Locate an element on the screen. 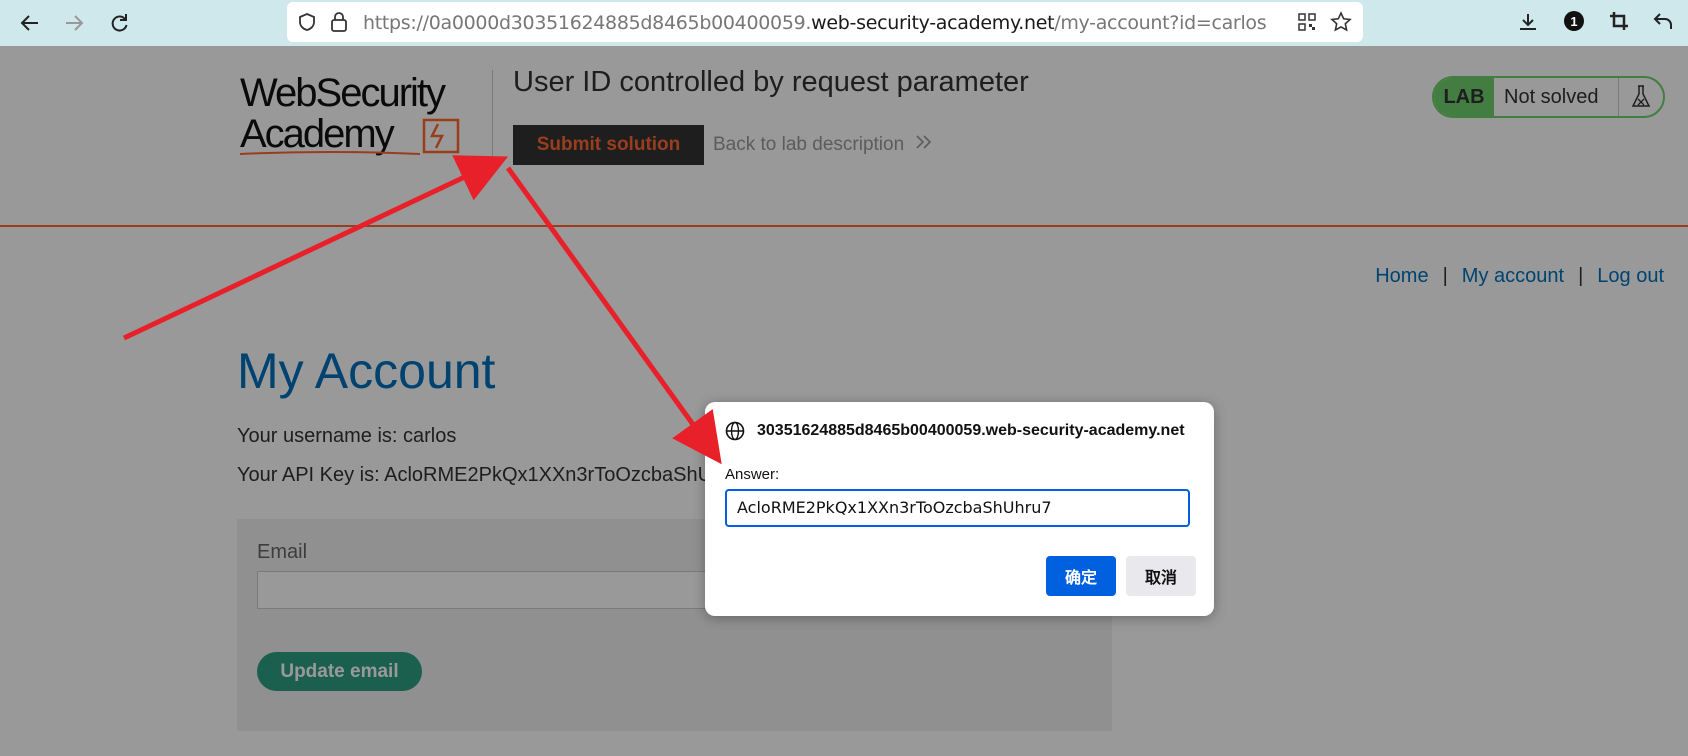 This screenshot has height=756, width=1688. crop-icon is located at coordinates (1619, 23).